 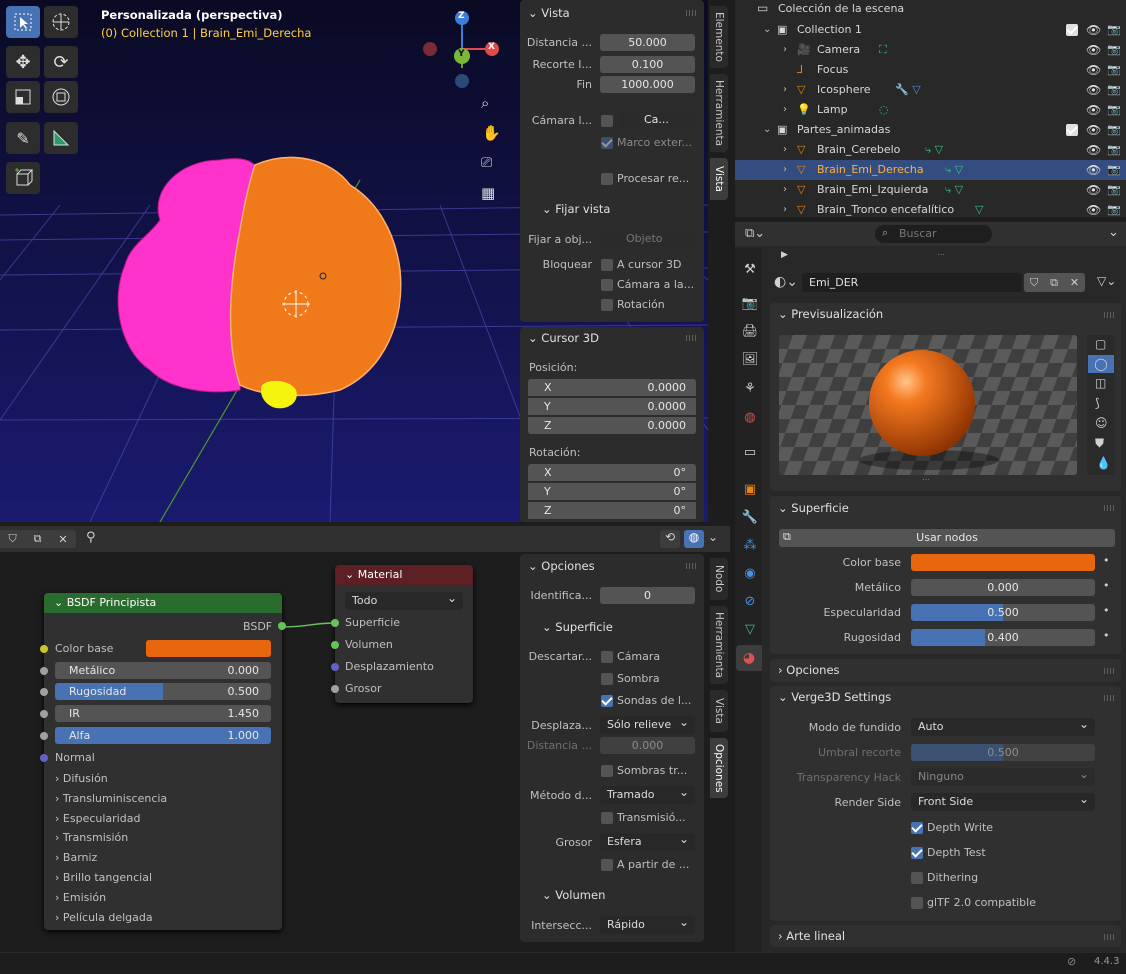 What do you see at coordinates (23, 22) in the screenshot?
I see `select-tool-button` at bounding box center [23, 22].